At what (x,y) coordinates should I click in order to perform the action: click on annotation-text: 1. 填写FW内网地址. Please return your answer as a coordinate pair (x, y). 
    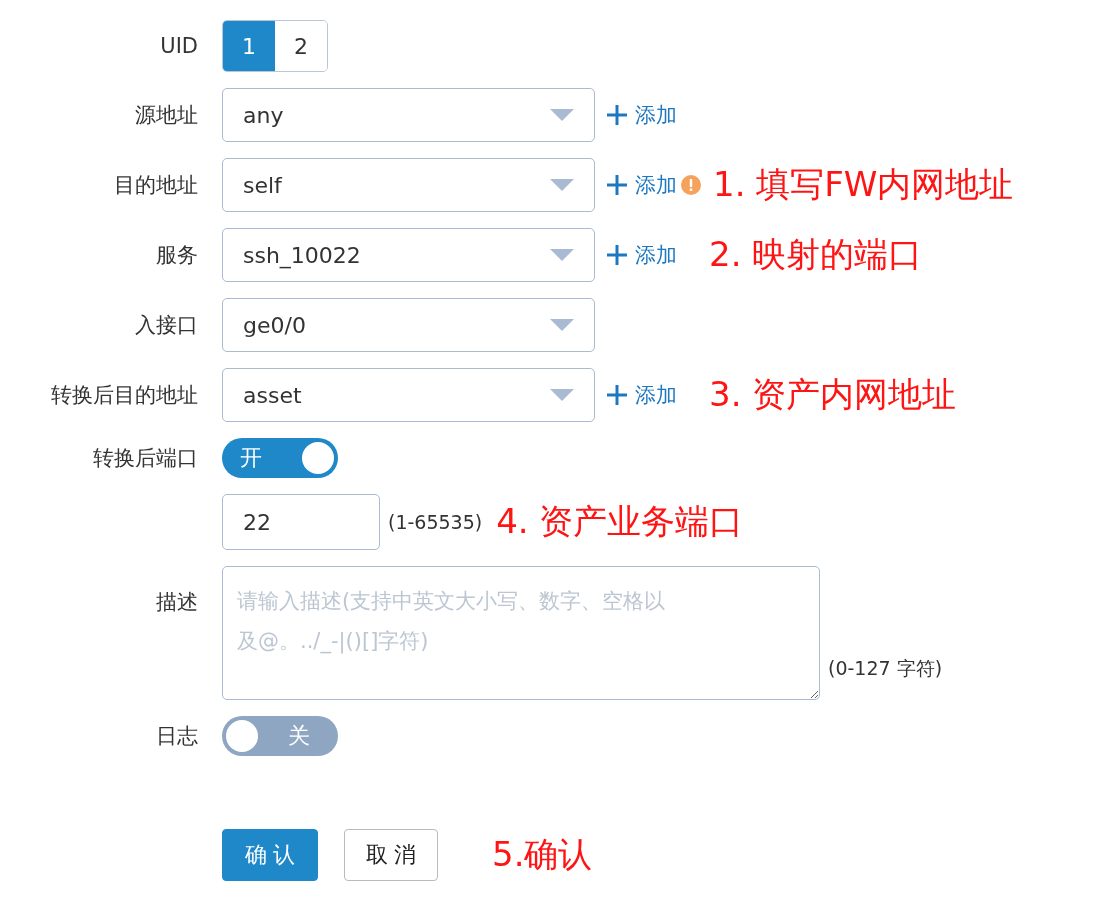
    Looking at the image, I should click on (863, 184).